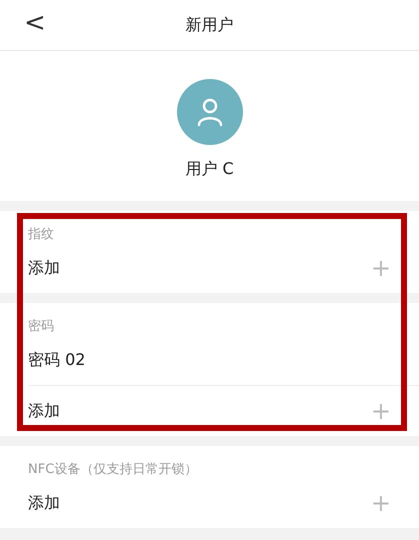  What do you see at coordinates (210, 25) in the screenshot?
I see `page-title: 新用户` at bounding box center [210, 25].